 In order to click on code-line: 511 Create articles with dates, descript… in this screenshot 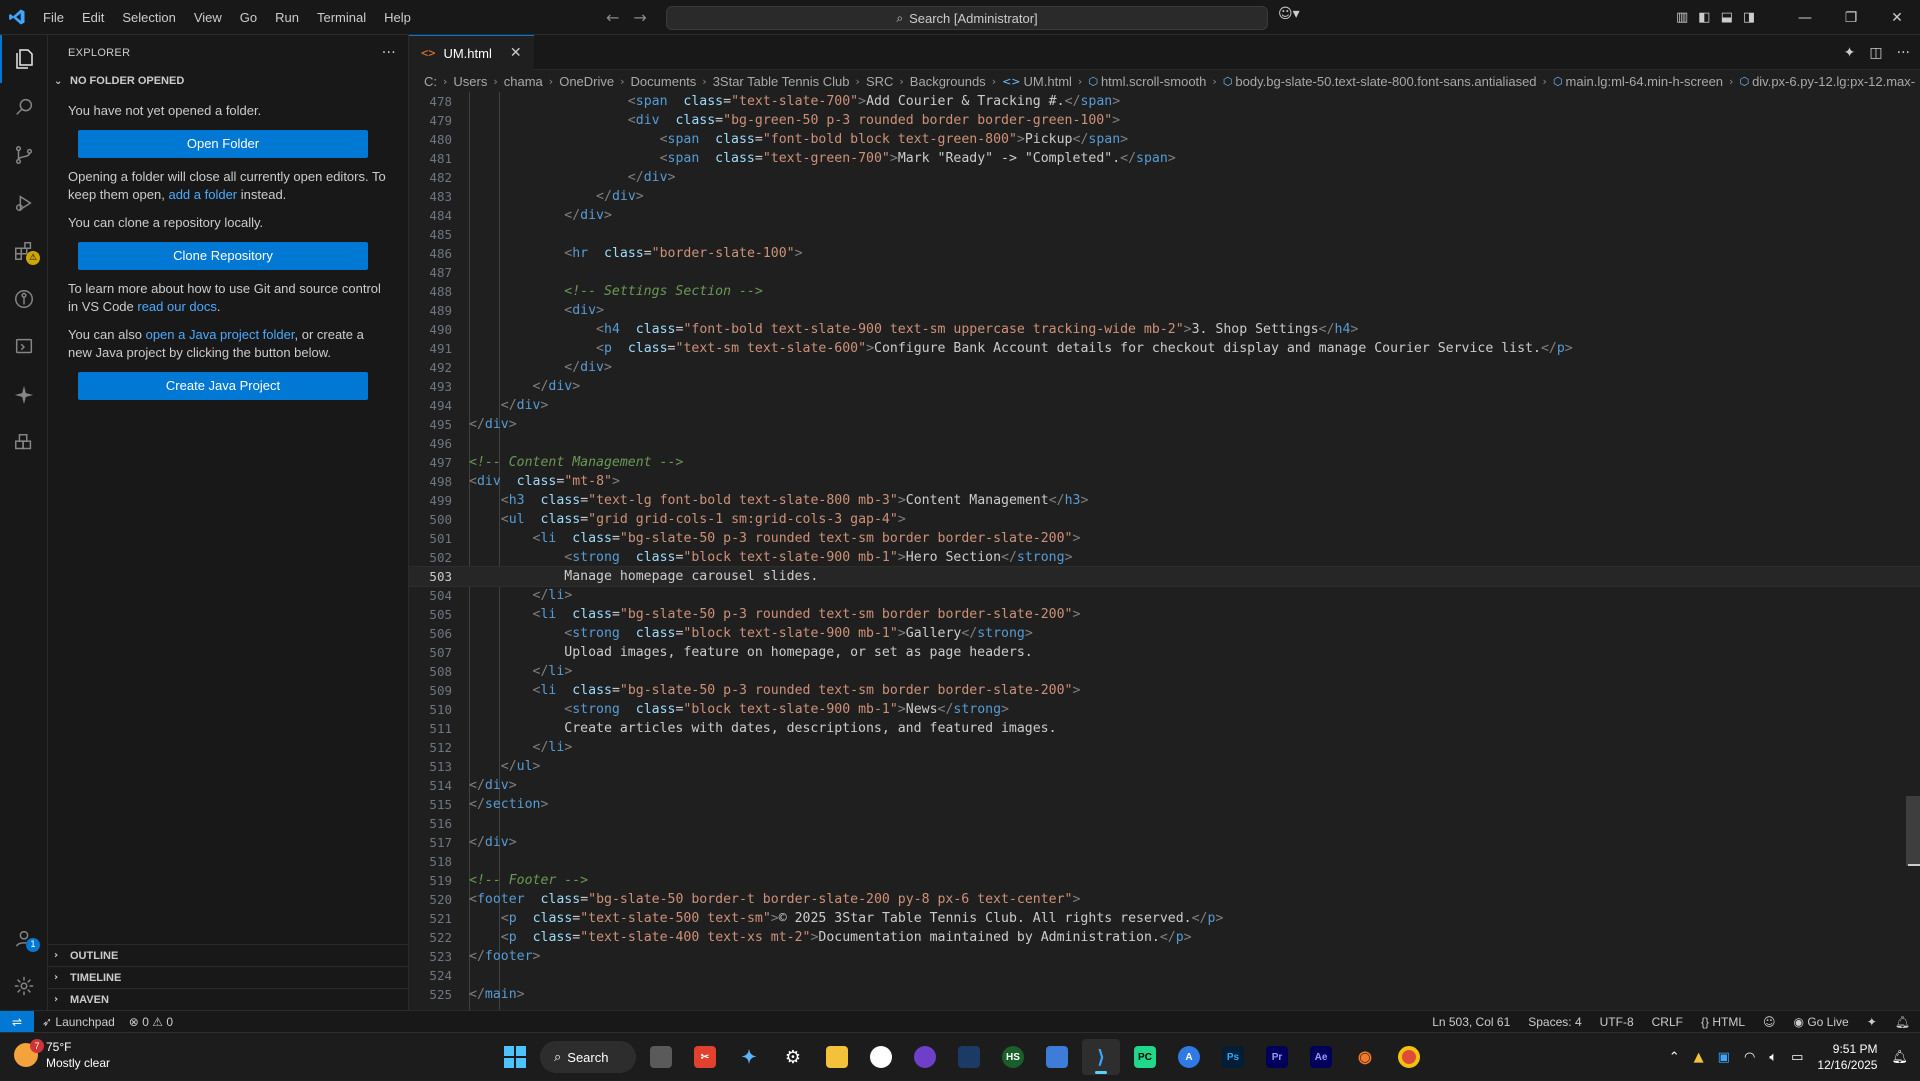, I will do `click(1164, 728)`.